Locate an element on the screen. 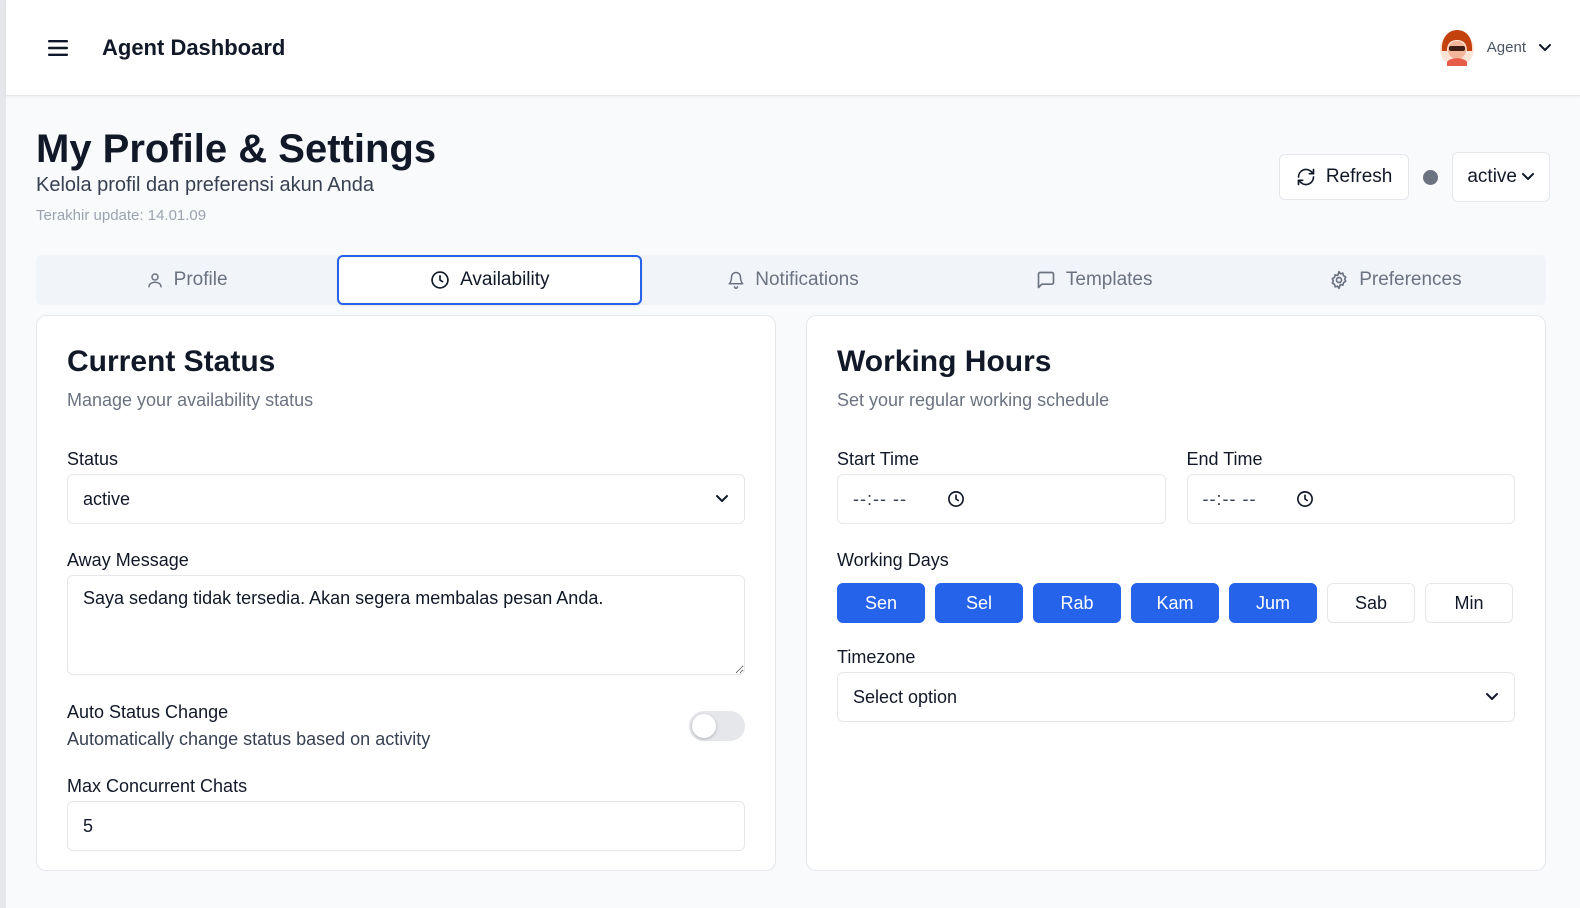 This screenshot has width=1580, height=908. day-toggle-sen: Sen is located at coordinates (881, 603).